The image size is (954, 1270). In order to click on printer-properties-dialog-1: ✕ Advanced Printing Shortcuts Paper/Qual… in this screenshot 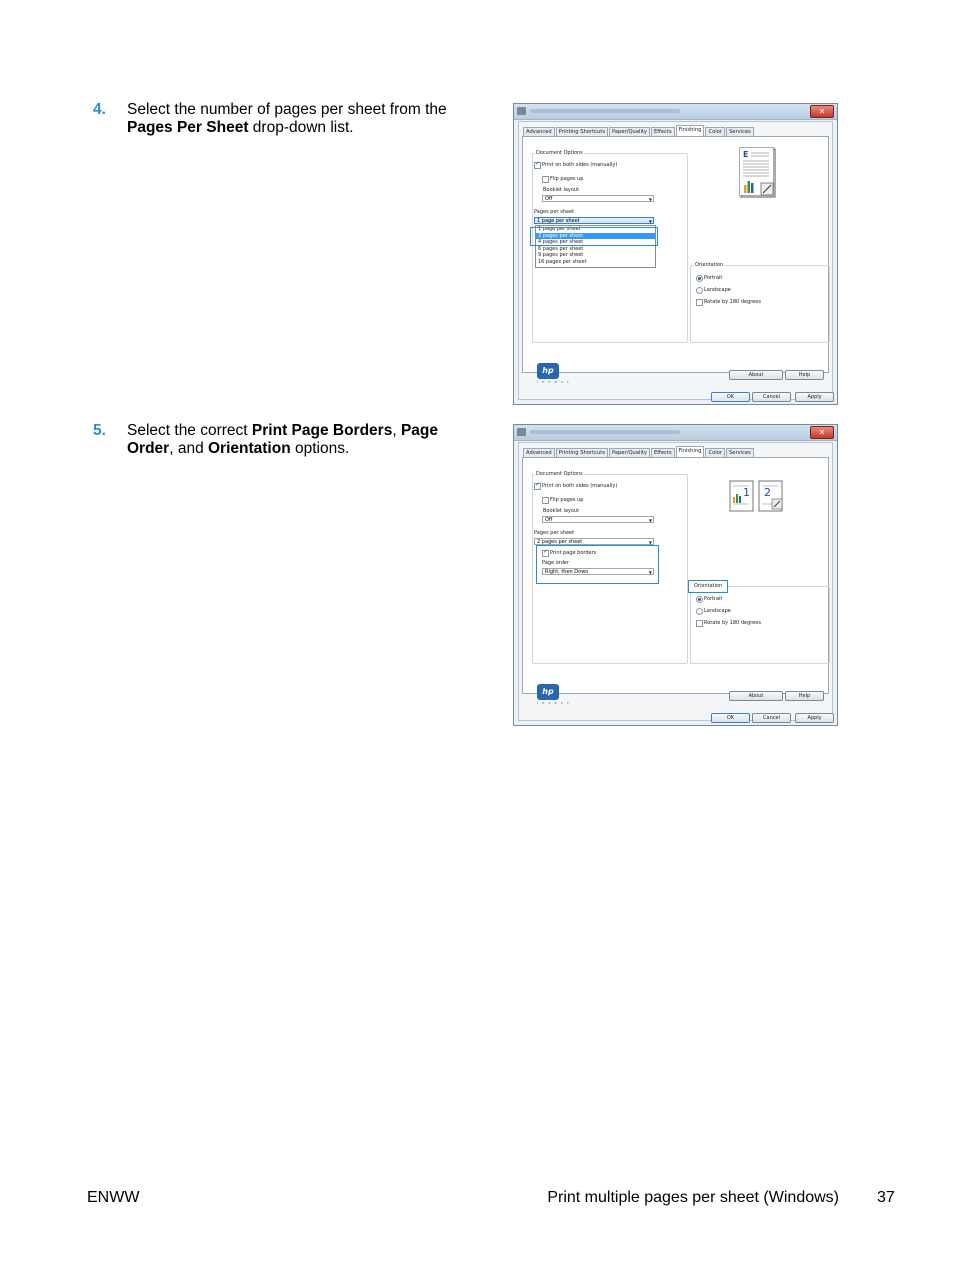, I will do `click(675, 254)`.